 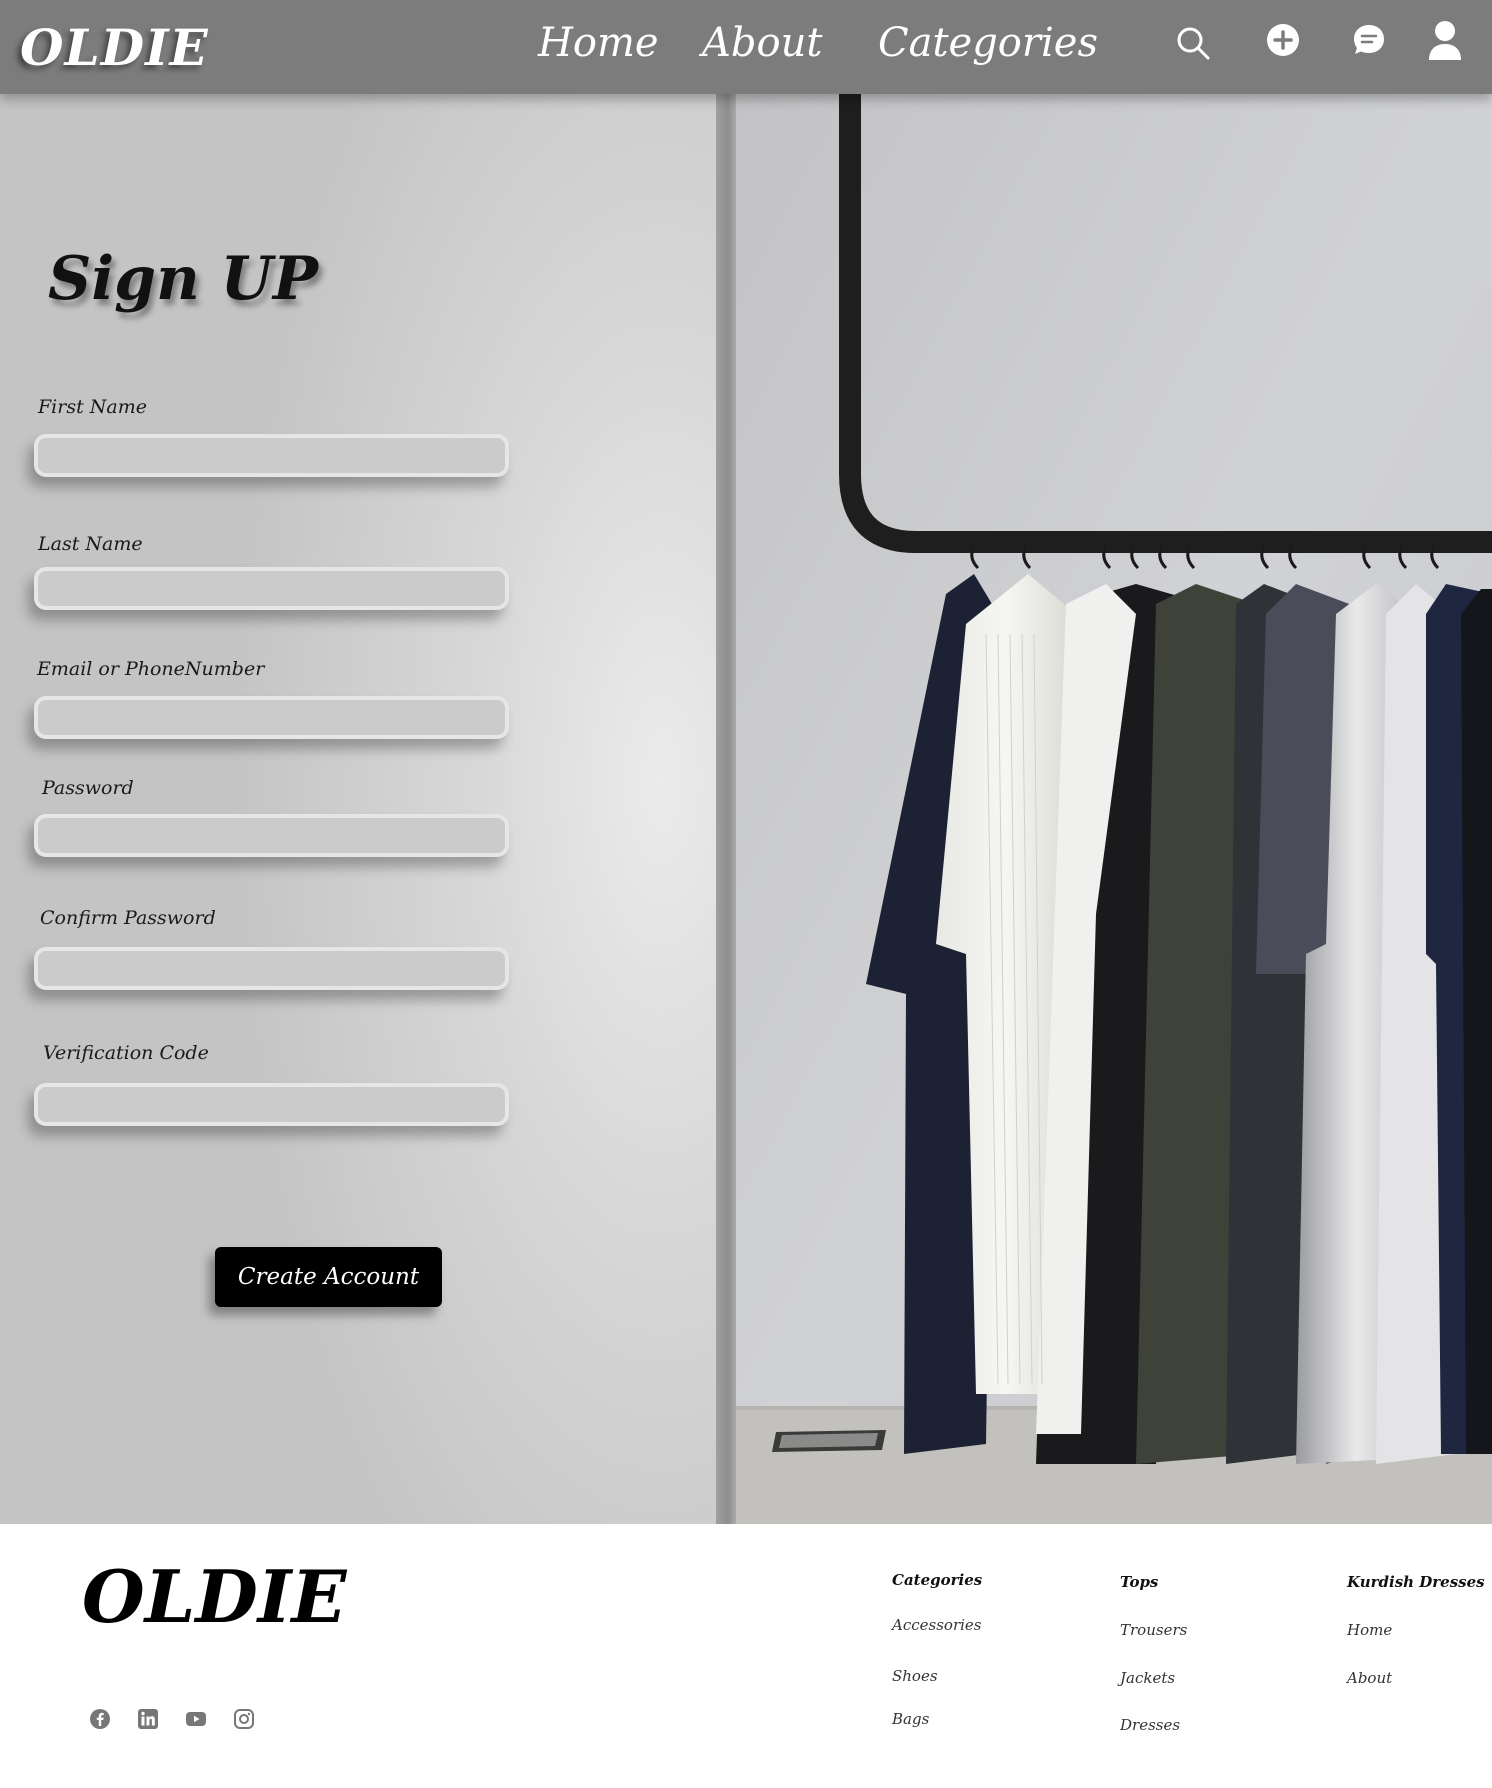 What do you see at coordinates (988, 43) in the screenshot?
I see `nav-categories-link: Categories` at bounding box center [988, 43].